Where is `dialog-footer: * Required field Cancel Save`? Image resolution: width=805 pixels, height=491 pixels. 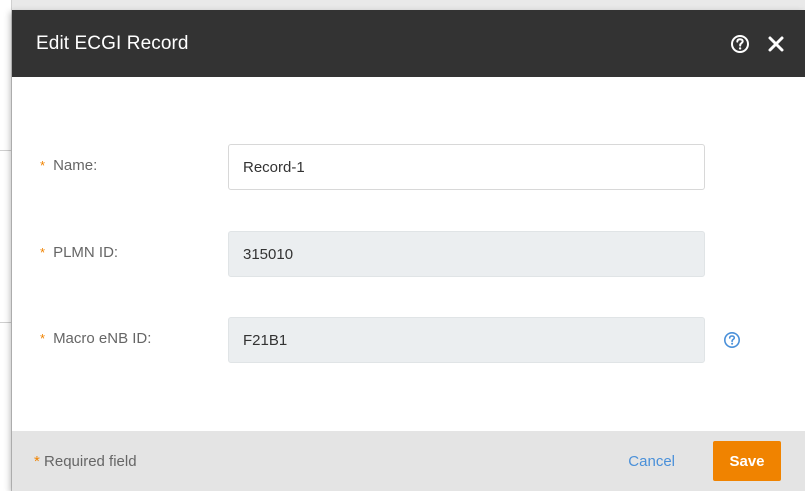
dialog-footer: * Required field Cancel Save is located at coordinates (408, 461).